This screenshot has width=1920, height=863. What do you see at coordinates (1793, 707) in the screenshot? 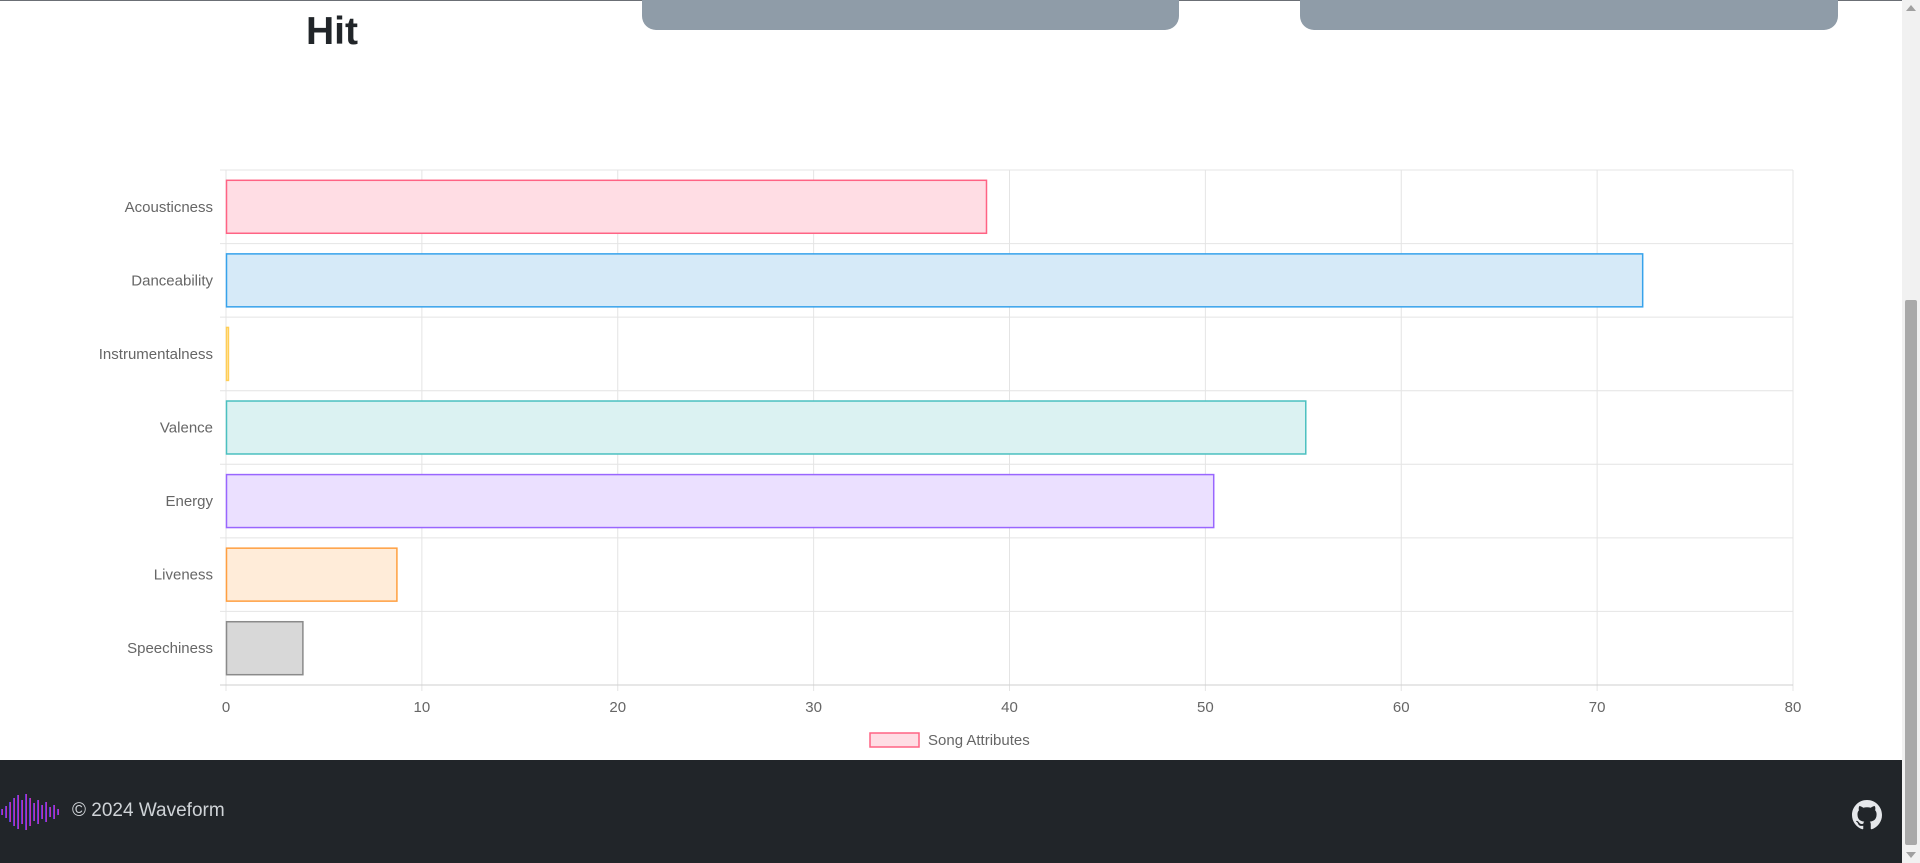
I see `x-tick-label: 80` at bounding box center [1793, 707].